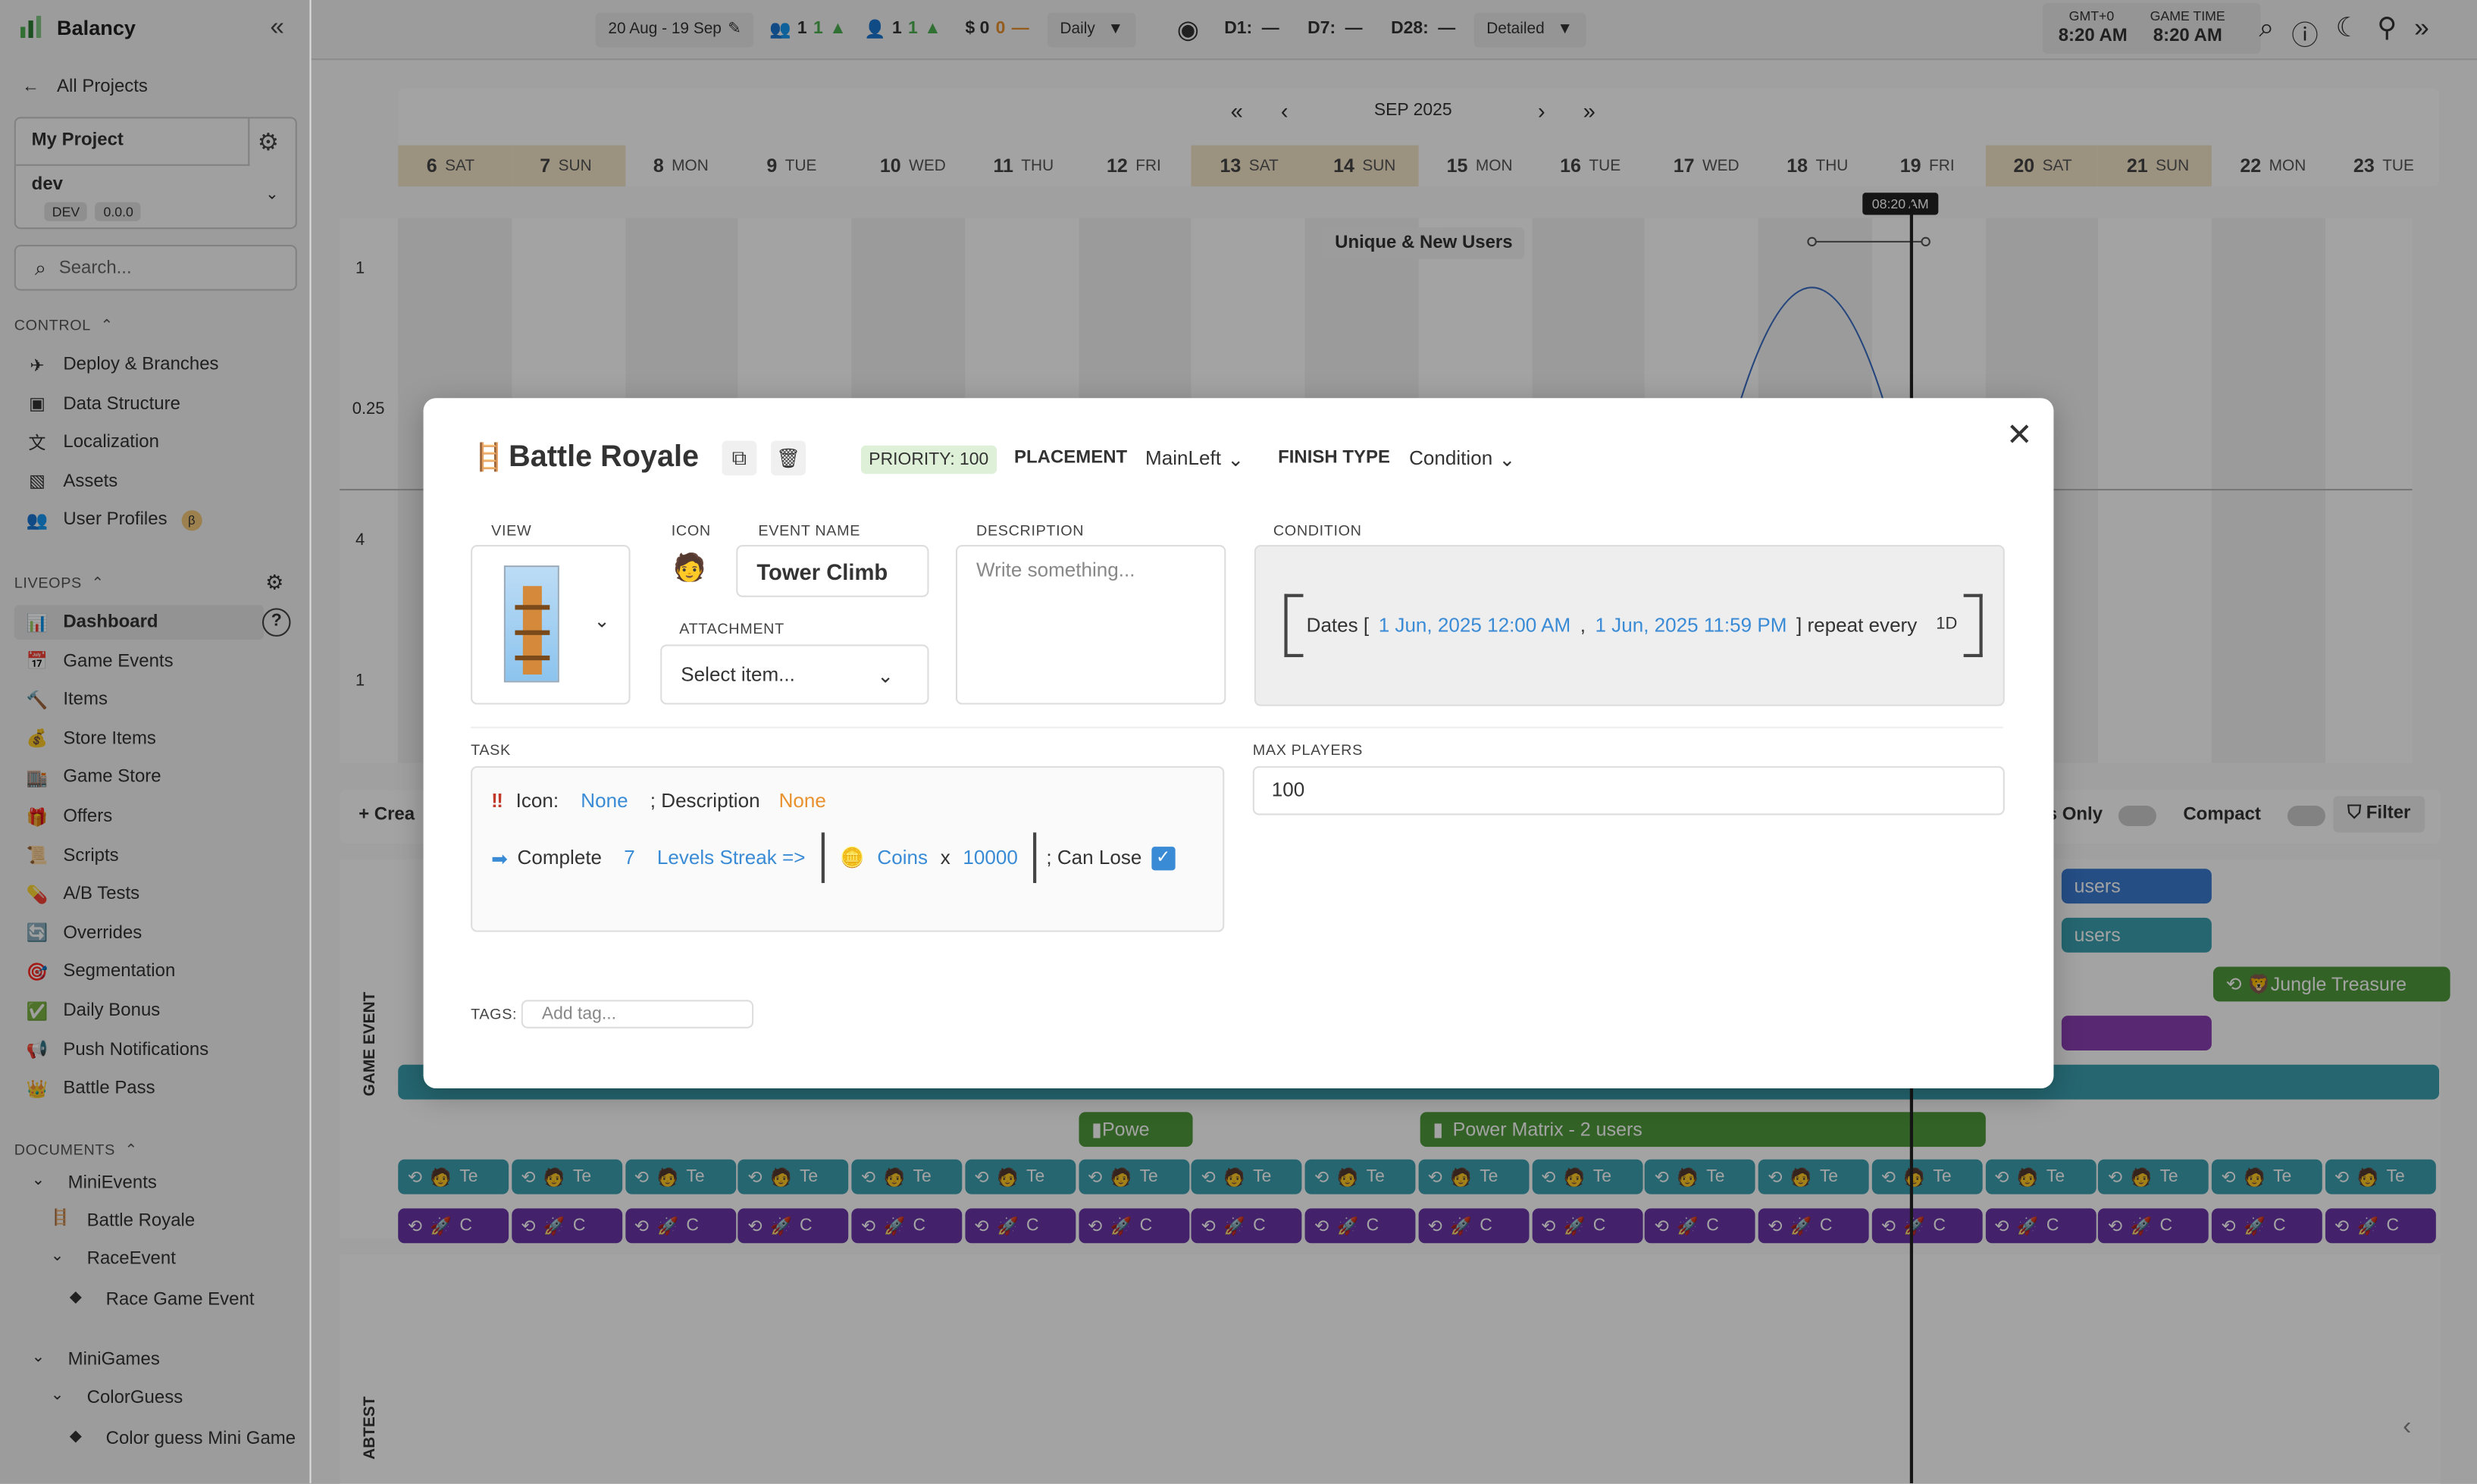 This screenshot has height=1484, width=2477. Describe the element at coordinates (788, 458) in the screenshot. I see `trash-icon: 🗑` at that location.